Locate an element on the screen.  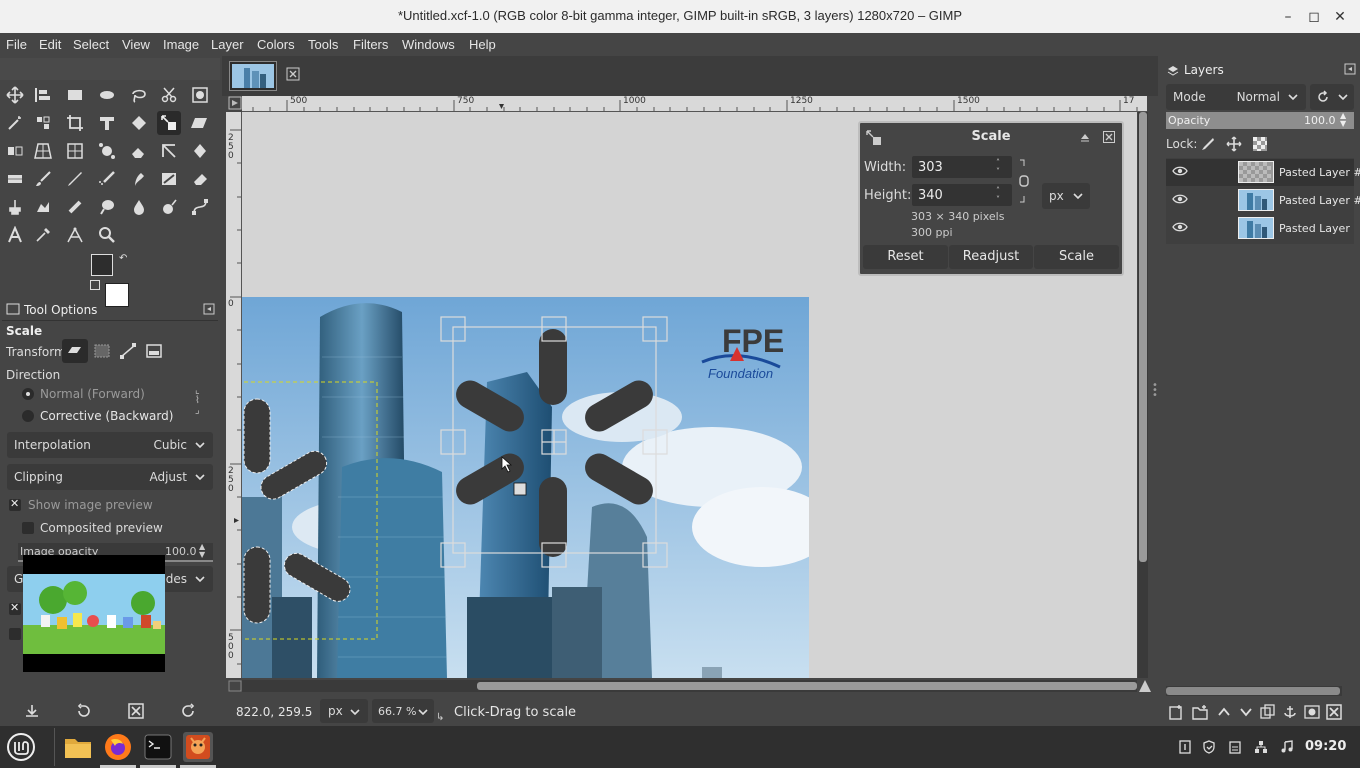
spin-arrows-icon: ▲ ▼ is located at coordinates (1343, 120).